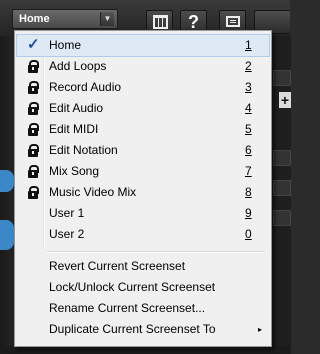 Image resolution: width=320 pixels, height=354 pixels. What do you see at coordinates (83, 150) in the screenshot?
I see `menu-item-label: Edit Notation` at bounding box center [83, 150].